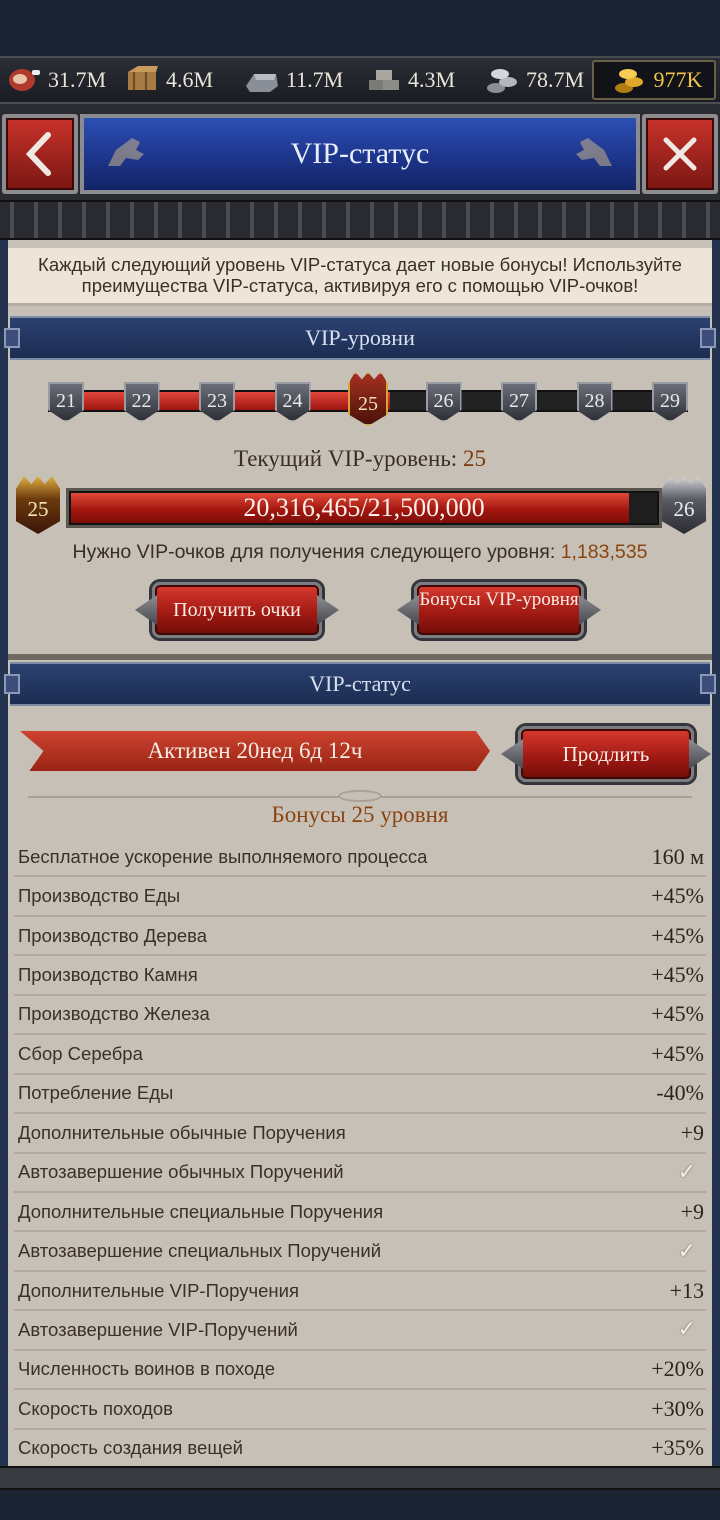  What do you see at coordinates (360, 897) in the screenshot?
I see `bonus-row: Производство Еды +45%` at bounding box center [360, 897].